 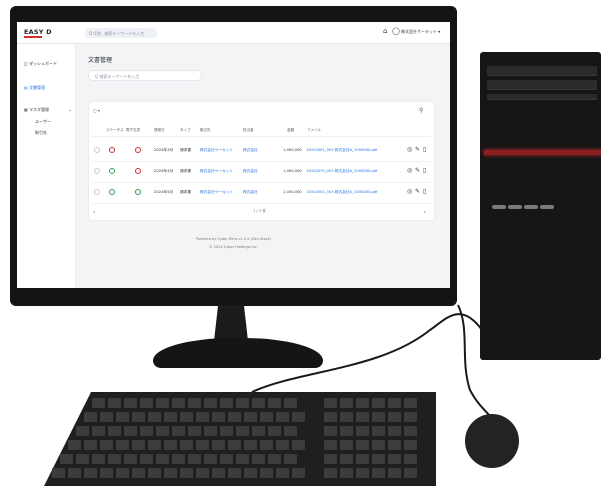 What do you see at coordinates (492, 441) in the screenshot?
I see `mouse` at bounding box center [492, 441].